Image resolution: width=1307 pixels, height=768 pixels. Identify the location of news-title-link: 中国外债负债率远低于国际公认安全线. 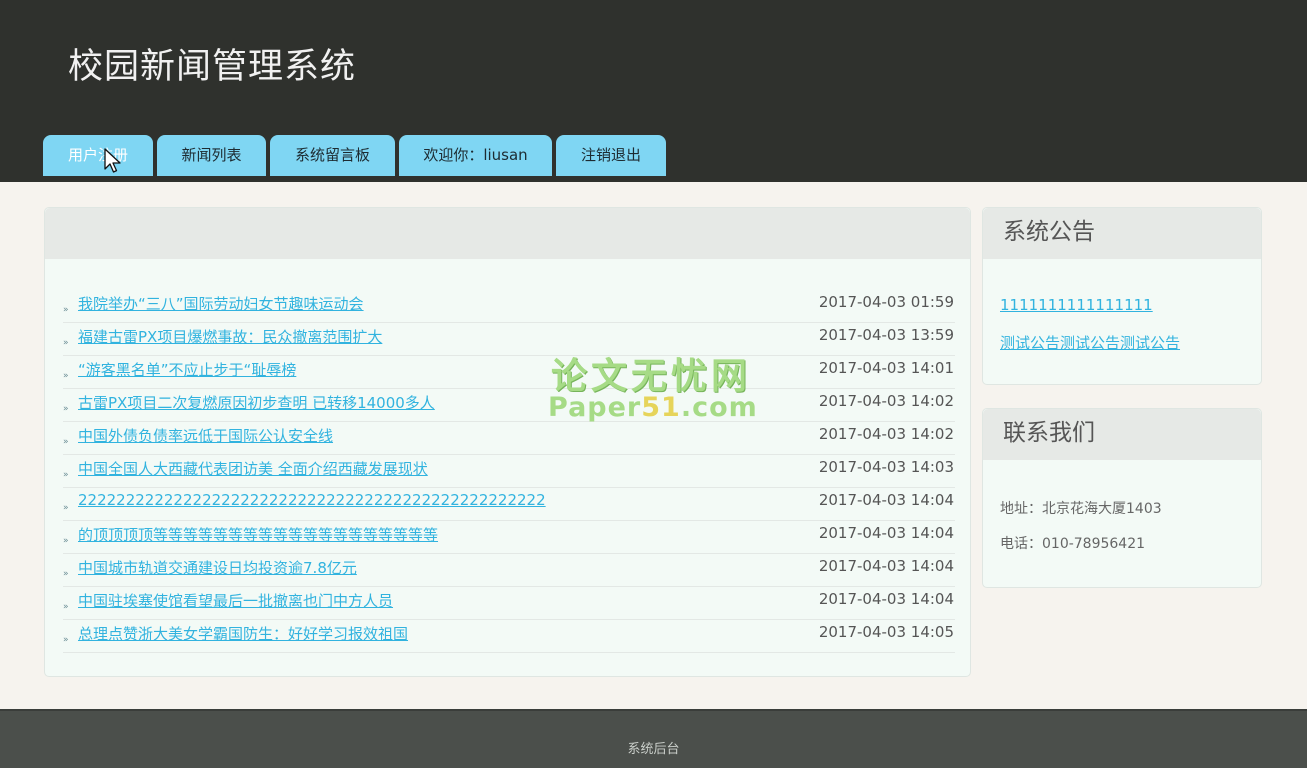
(205, 435).